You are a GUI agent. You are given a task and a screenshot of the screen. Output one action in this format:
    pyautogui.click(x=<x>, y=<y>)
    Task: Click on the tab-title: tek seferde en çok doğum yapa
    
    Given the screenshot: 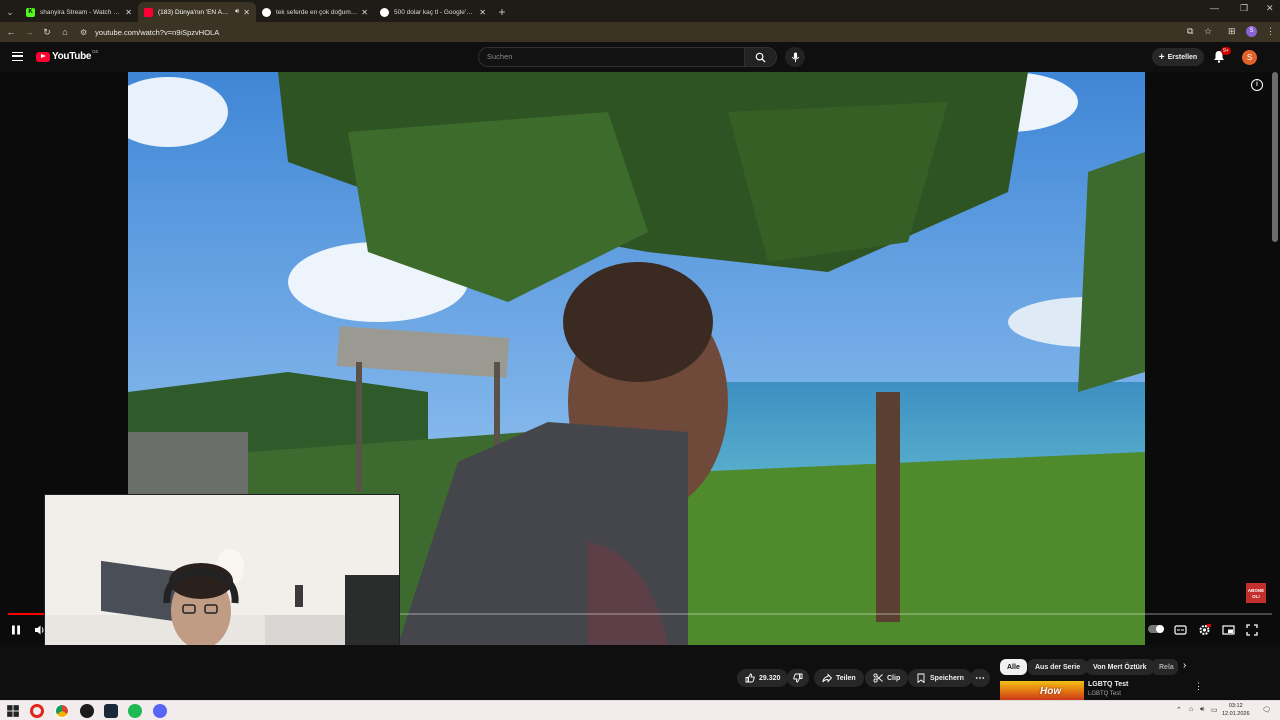 What is the action you would take?
    pyautogui.click(x=316, y=12)
    